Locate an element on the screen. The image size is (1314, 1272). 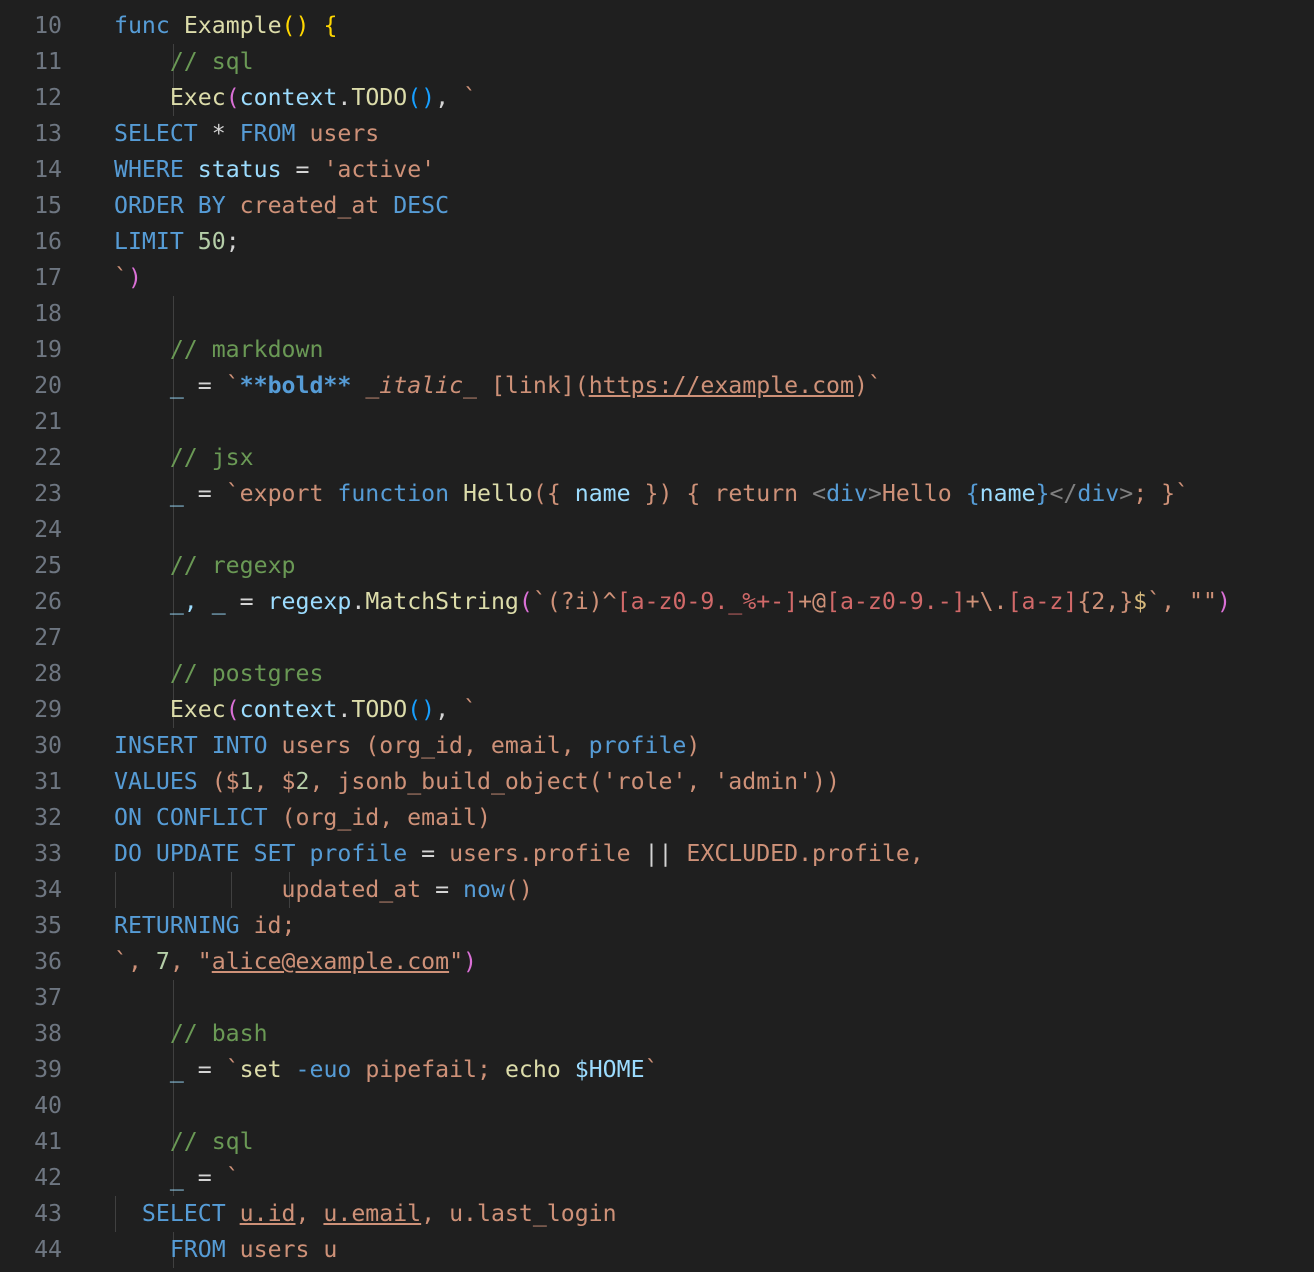
code-token: ; is located at coordinates (232, 241).